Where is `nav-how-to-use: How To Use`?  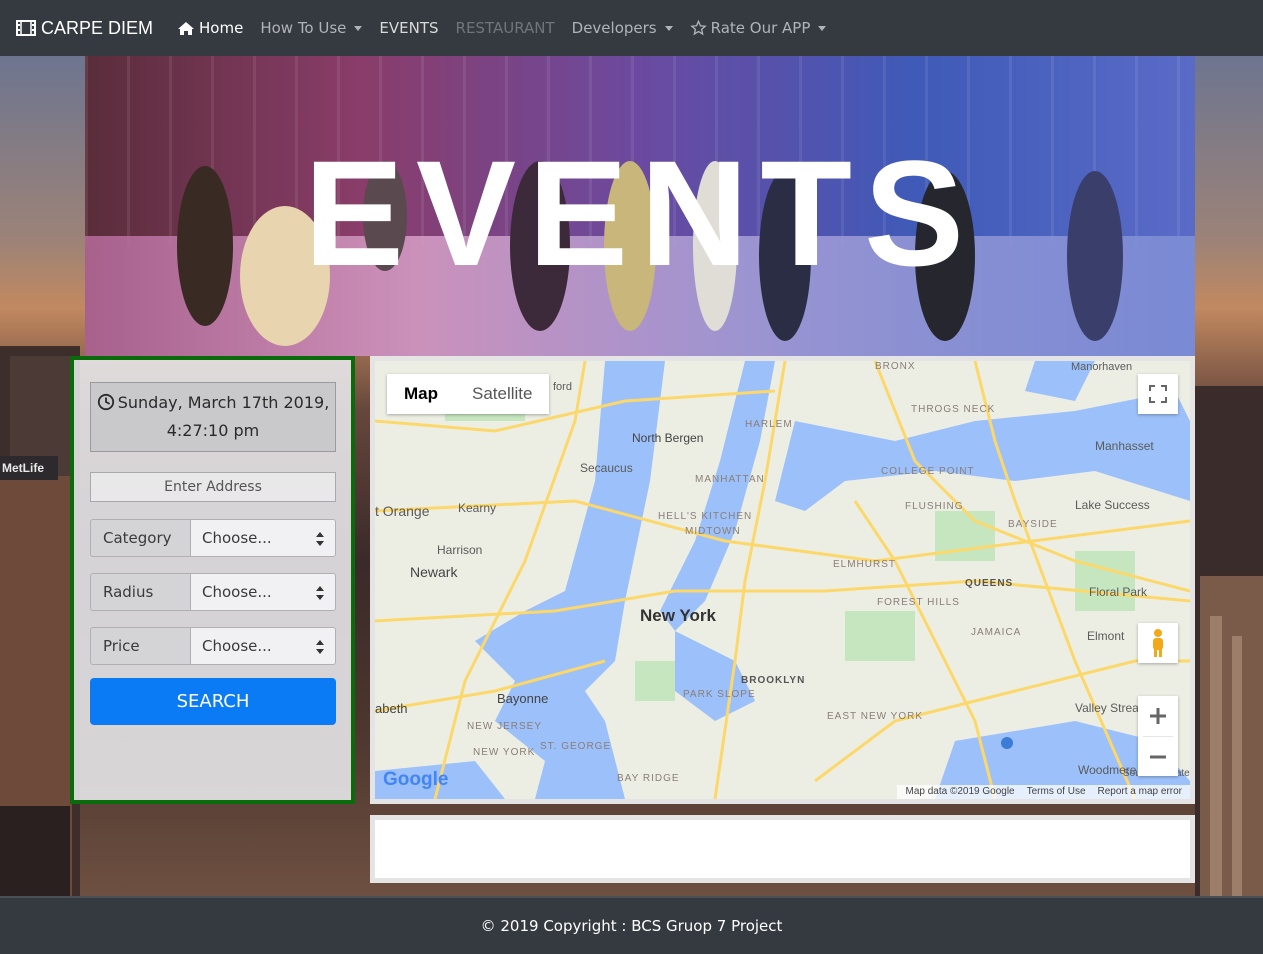
nav-how-to-use: How To Use is located at coordinates (311, 28).